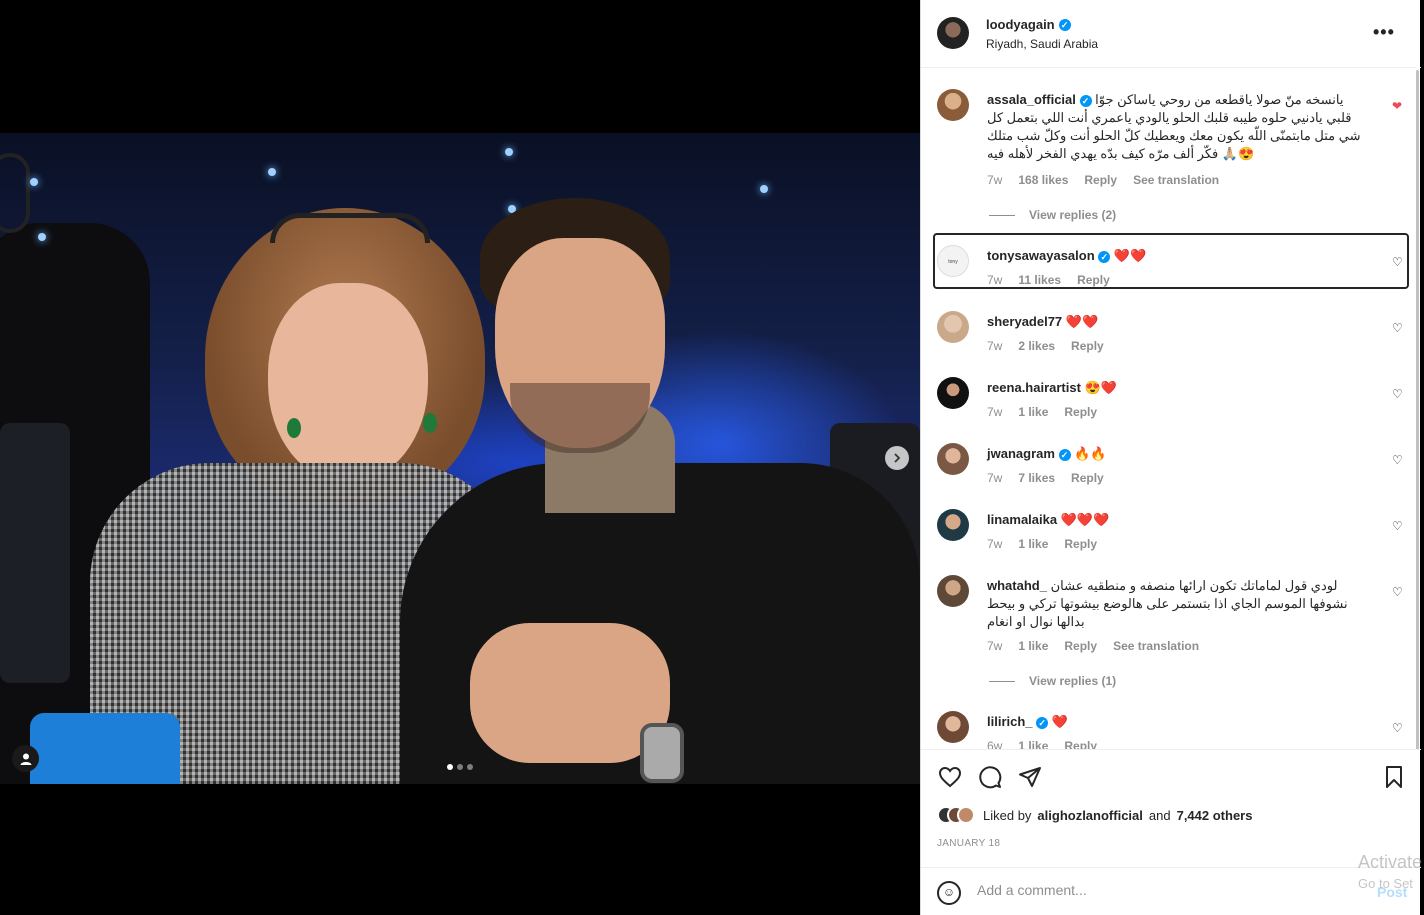 The image size is (1424, 915). I want to click on emoji-icon: ☺, so click(949, 893).